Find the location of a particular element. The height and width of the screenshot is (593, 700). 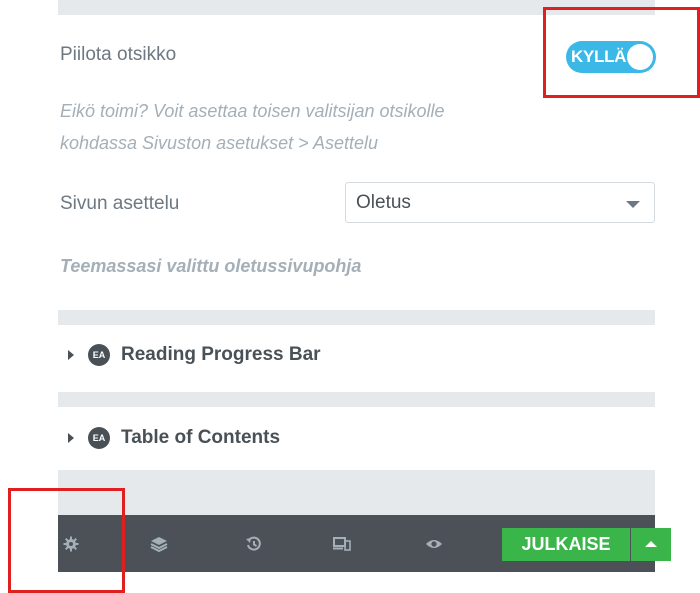

section-reading-progress-bar: EA Reading Progress Bar is located at coordinates (356, 355).